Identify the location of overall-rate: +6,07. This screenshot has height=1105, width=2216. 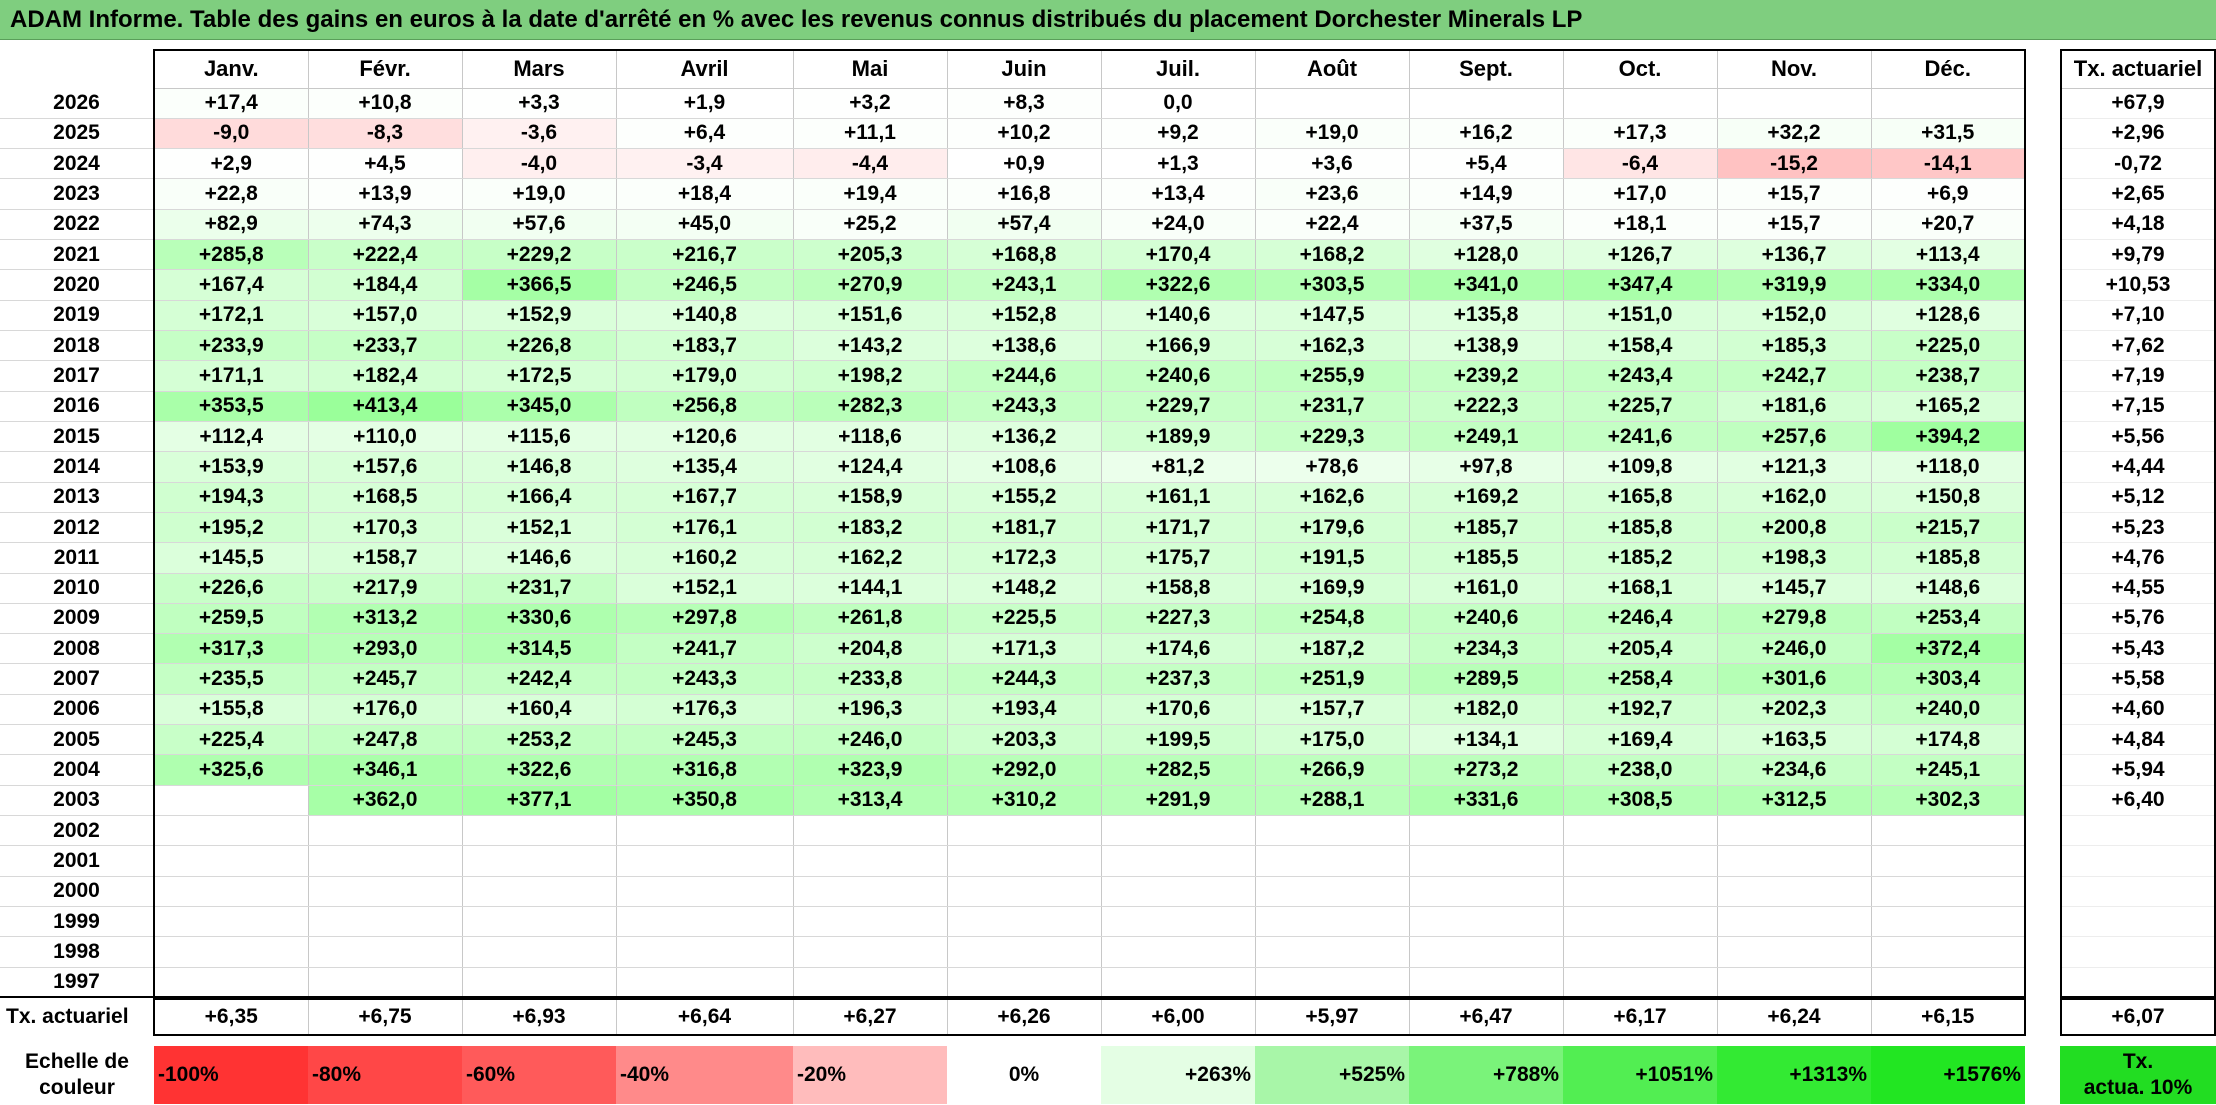
(2138, 1017).